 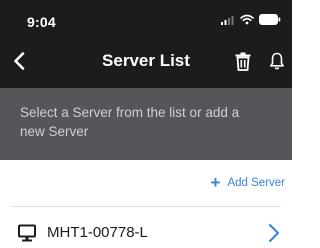 I want to click on add-server-label: Add Server, so click(x=256, y=183).